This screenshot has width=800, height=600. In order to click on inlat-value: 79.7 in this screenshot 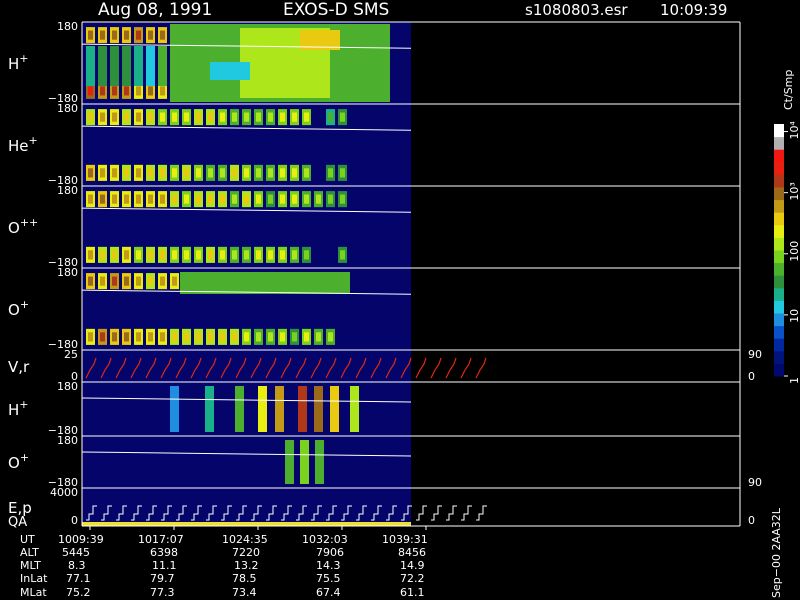, I will do `click(162, 578)`.